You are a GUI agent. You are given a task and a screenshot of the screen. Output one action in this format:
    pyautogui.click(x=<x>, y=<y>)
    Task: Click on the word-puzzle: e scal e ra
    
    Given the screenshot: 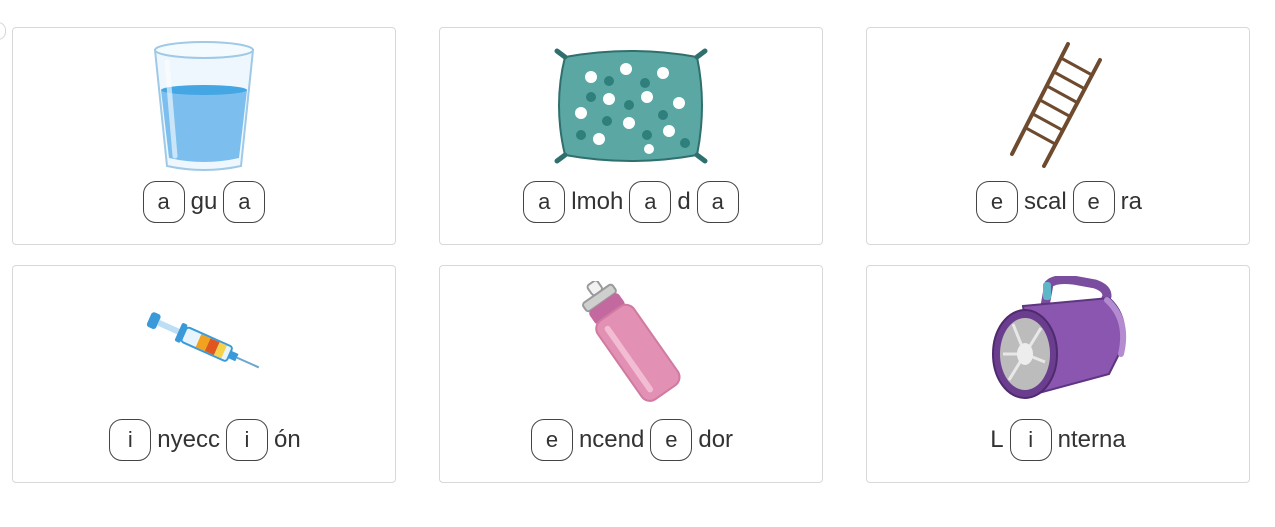 What is the action you would take?
    pyautogui.click(x=1058, y=202)
    